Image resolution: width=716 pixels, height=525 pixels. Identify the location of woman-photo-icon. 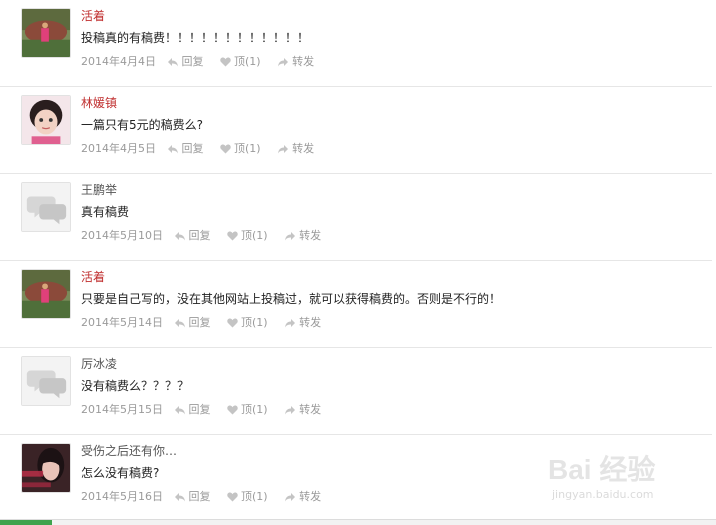
(46, 468).